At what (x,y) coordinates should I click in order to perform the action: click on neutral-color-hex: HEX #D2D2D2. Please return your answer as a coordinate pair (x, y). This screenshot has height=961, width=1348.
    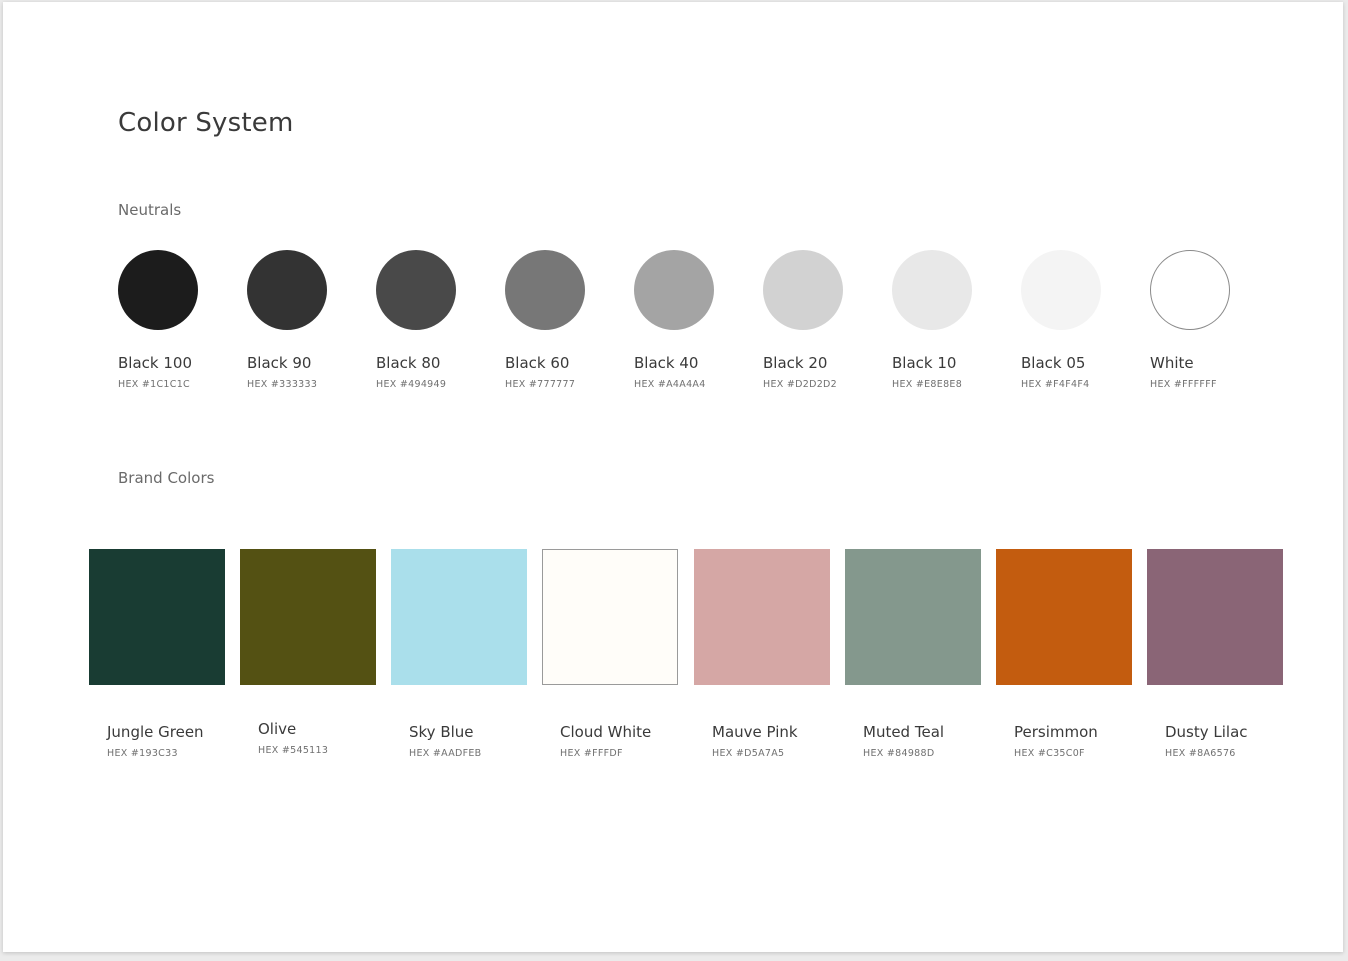
    Looking at the image, I should click on (800, 384).